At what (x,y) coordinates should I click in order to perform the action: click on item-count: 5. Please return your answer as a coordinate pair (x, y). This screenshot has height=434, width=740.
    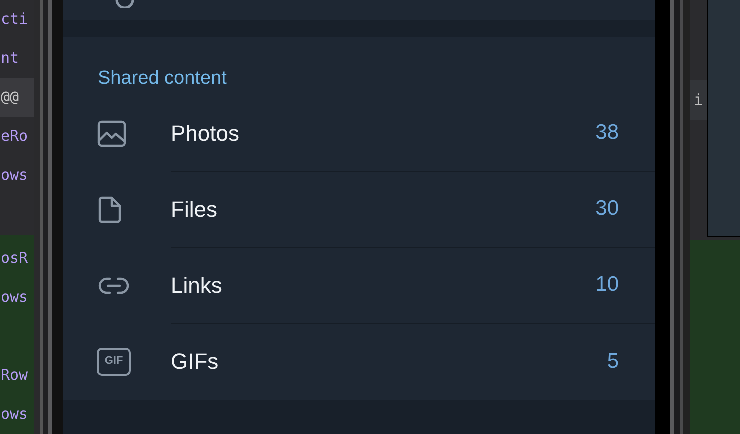
    Looking at the image, I should click on (613, 361).